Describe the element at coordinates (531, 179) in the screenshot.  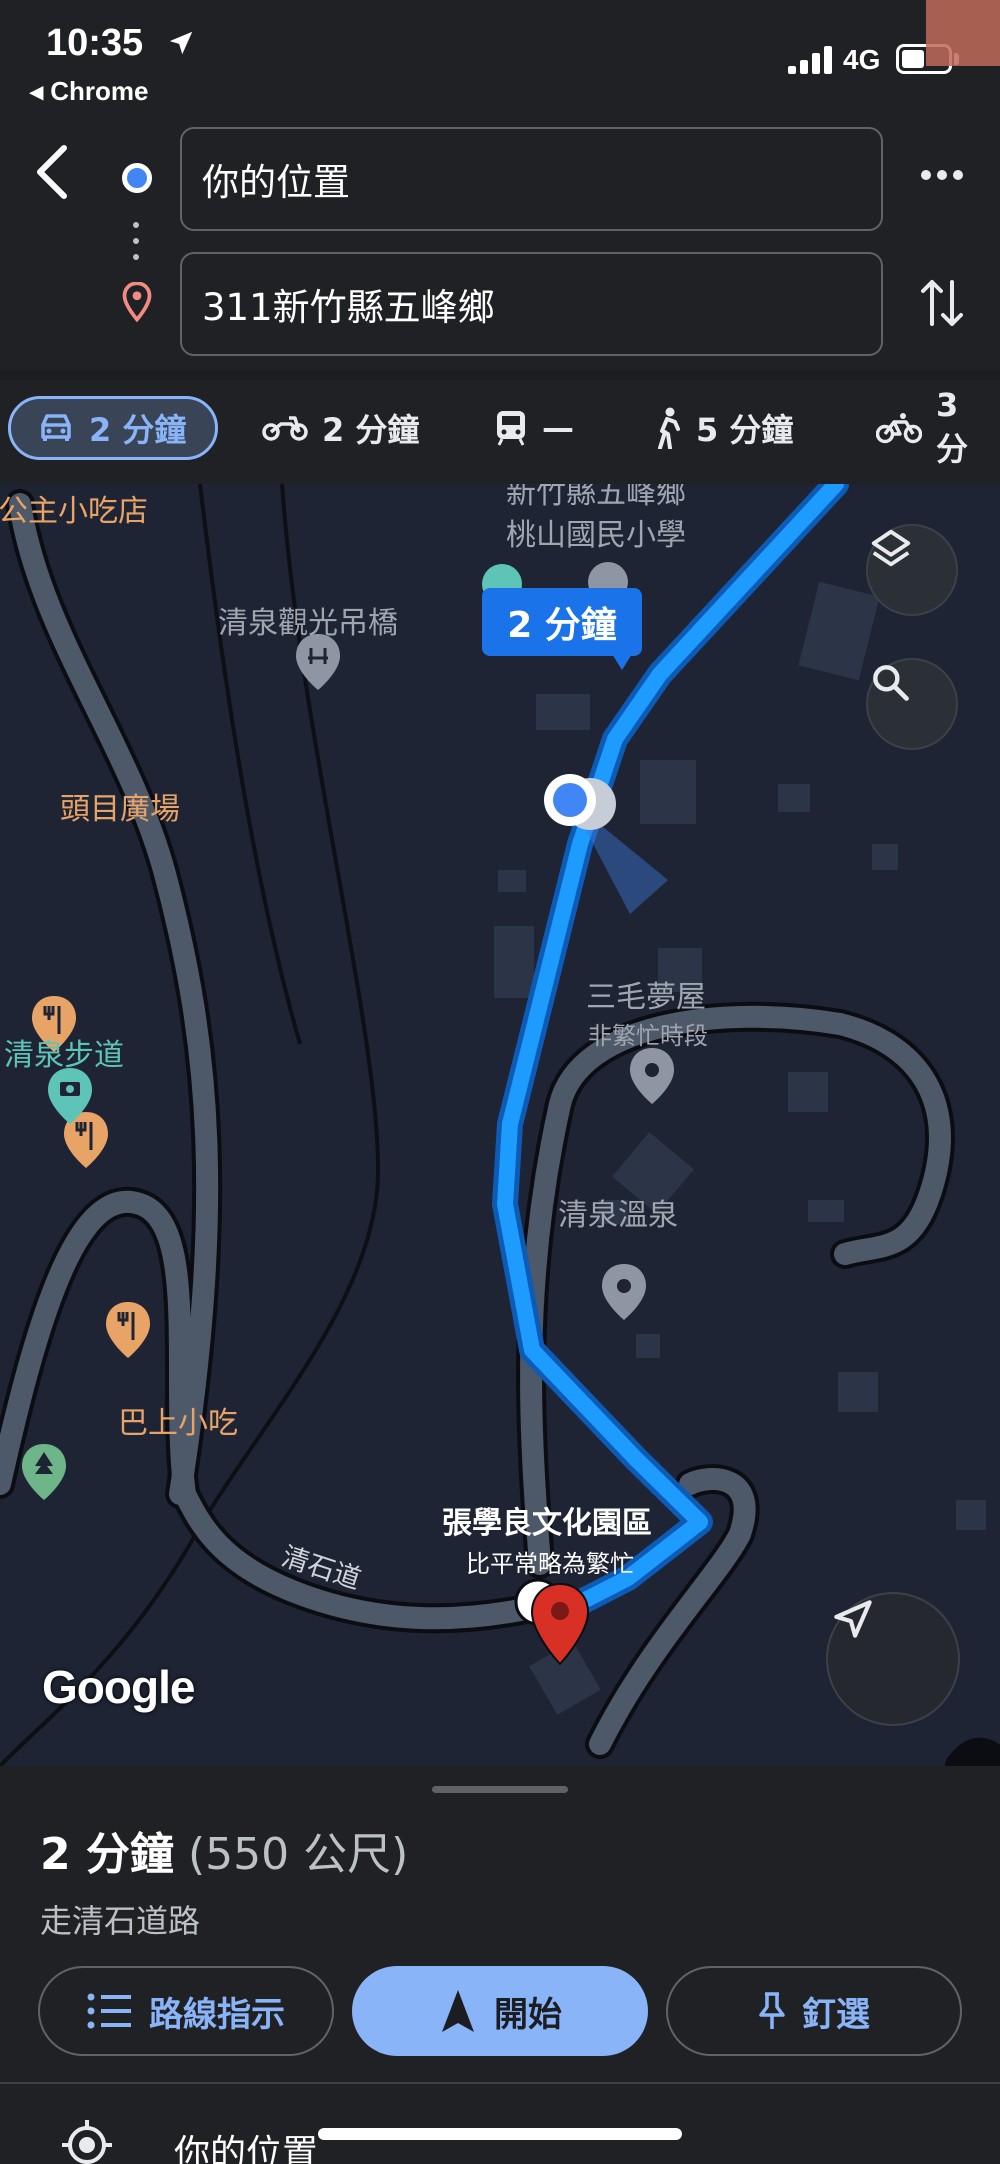
I see `origin-field: 你的位置` at that location.